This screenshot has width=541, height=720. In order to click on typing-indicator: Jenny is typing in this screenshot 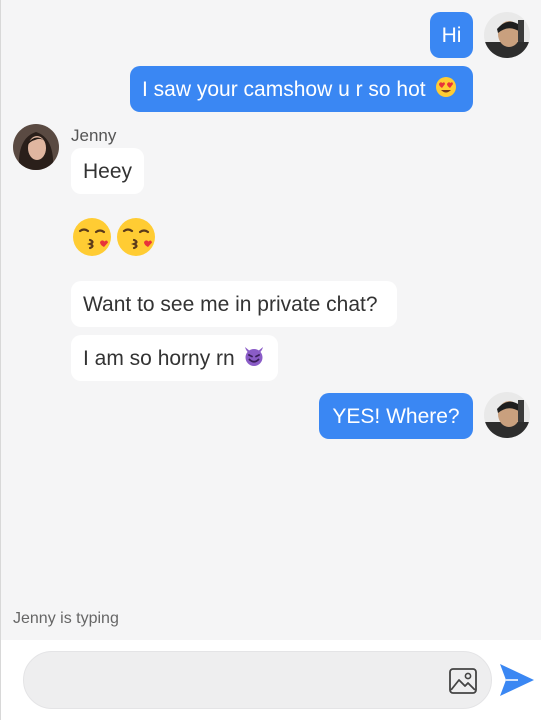, I will do `click(66, 618)`.